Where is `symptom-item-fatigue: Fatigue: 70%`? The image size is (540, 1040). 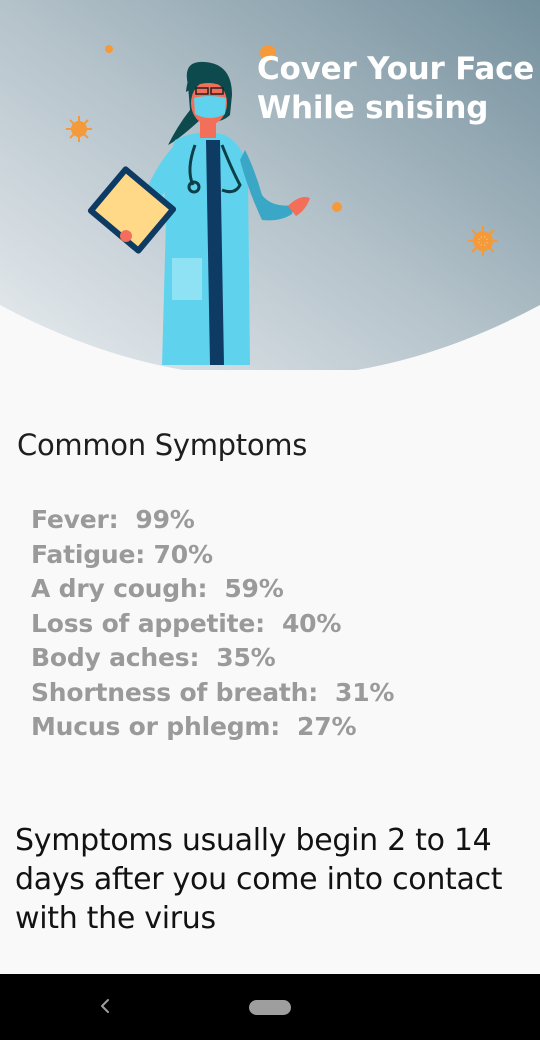
symptom-item-fatigue: Fatigue: 70% is located at coordinates (122, 554).